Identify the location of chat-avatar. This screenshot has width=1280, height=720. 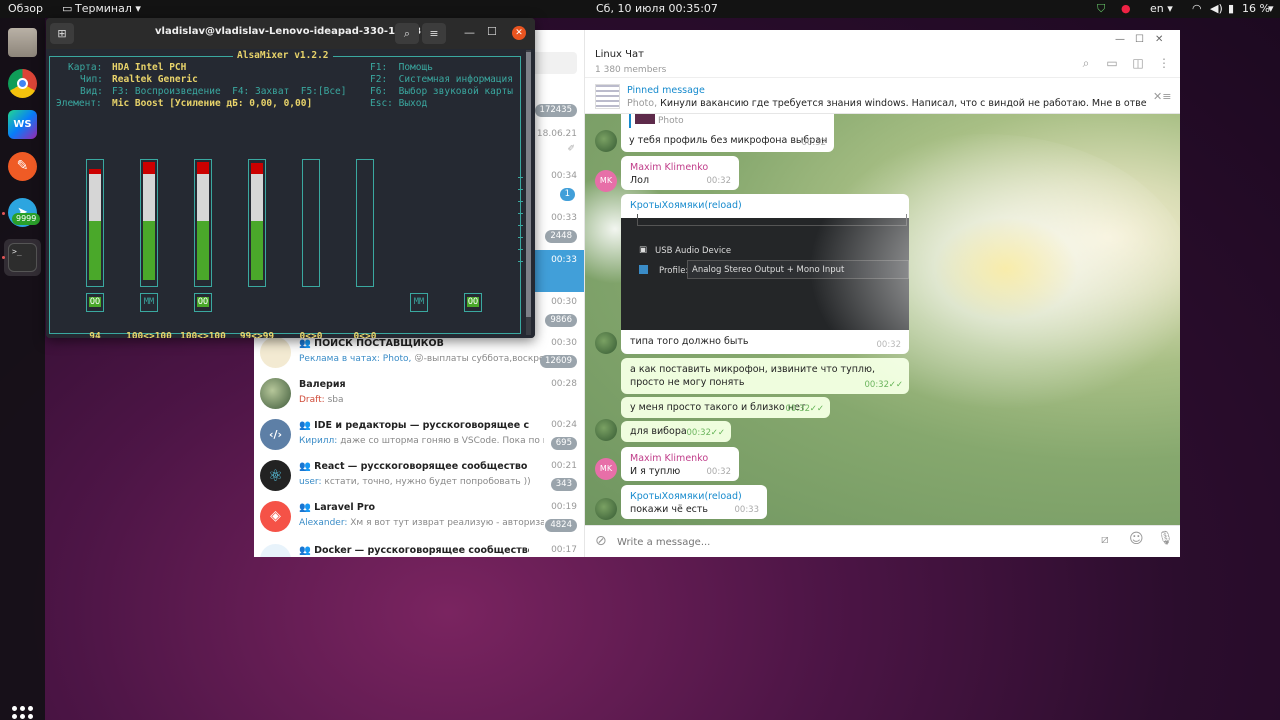
(275, 550).